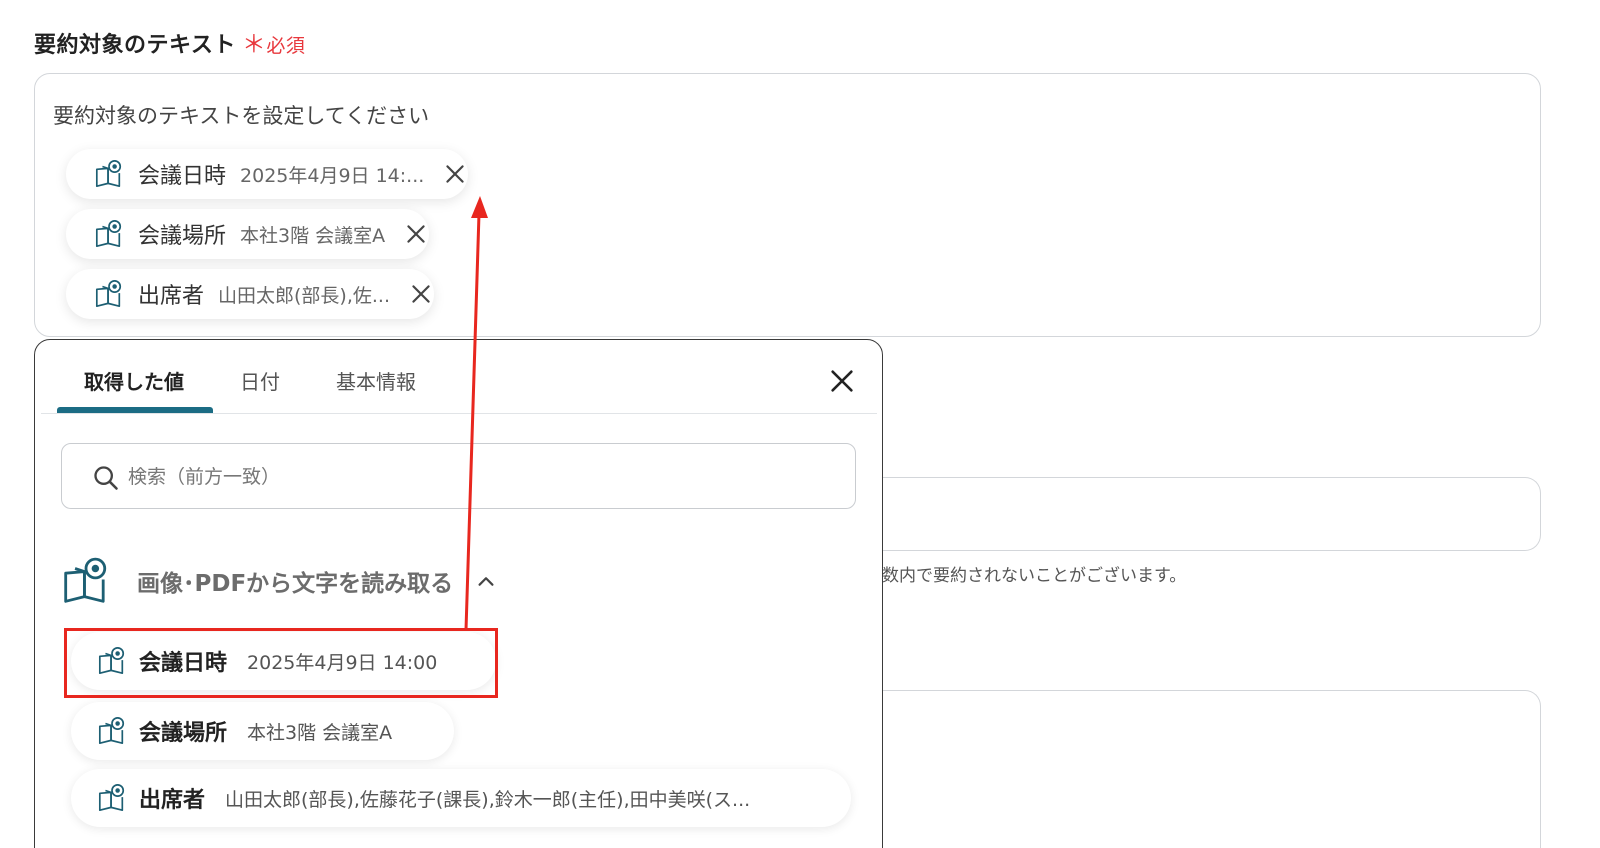 The width and height of the screenshot is (1600, 848). I want to click on active-tab-indicator, so click(135, 410).